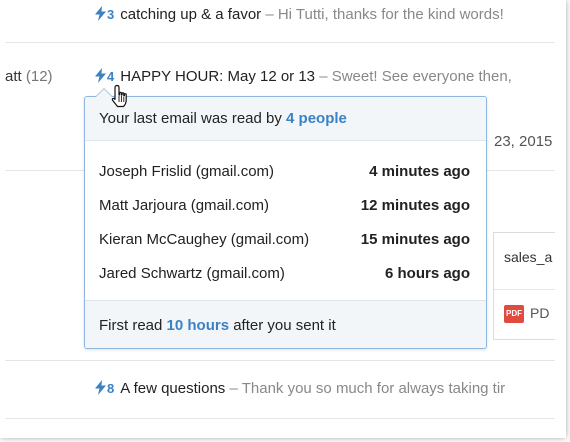 This screenshot has width=570, height=442. Describe the element at coordinates (119, 96) in the screenshot. I see `hand-pointer-icon` at that location.